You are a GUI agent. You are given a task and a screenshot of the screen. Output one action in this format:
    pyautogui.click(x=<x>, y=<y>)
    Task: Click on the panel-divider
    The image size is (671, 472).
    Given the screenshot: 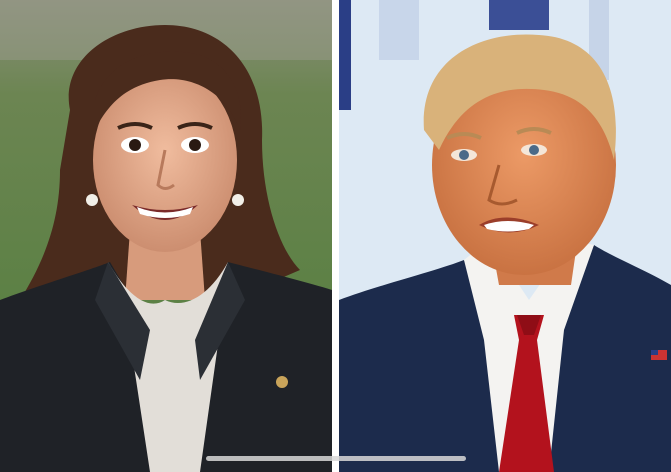 What is the action you would take?
    pyautogui.click(x=335, y=236)
    